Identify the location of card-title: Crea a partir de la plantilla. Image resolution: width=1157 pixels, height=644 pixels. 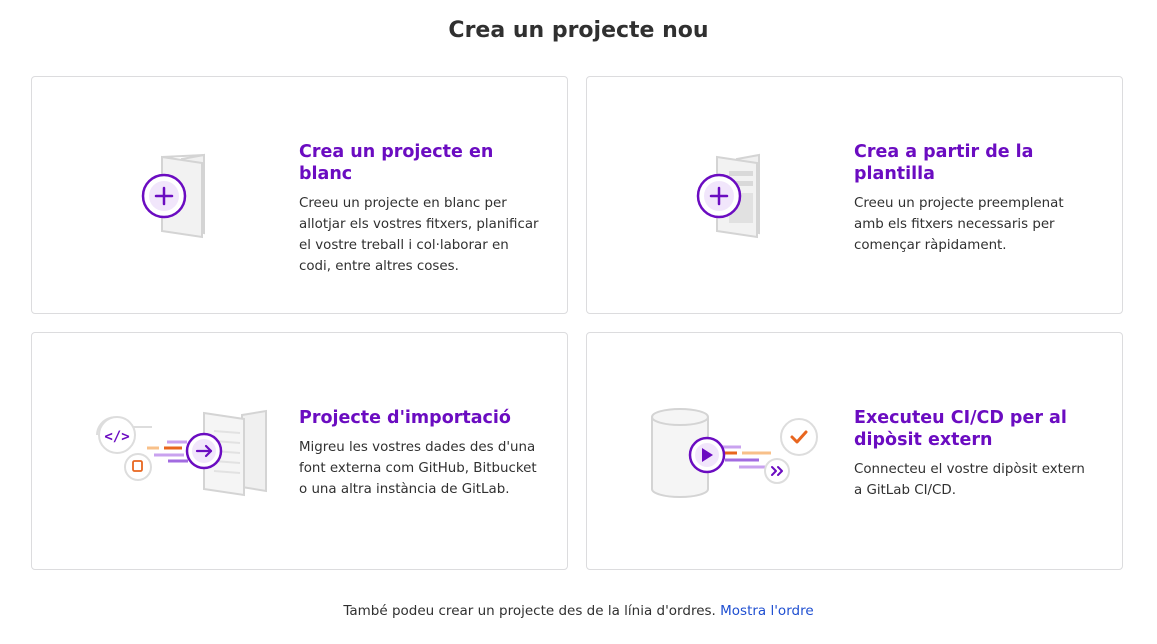
(944, 163).